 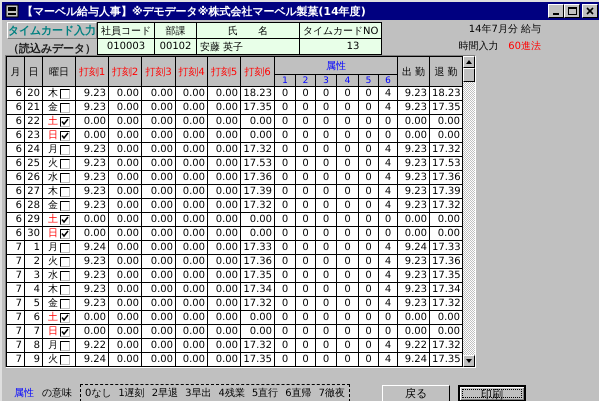 I want to click on table-cell: 17.32, so click(x=257, y=345).